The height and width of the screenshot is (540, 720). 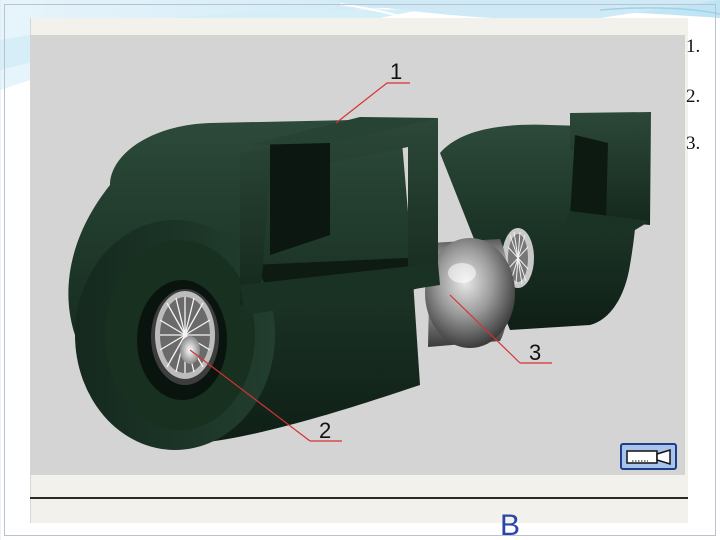 What do you see at coordinates (510, 525) in the screenshot?
I see `bottom-partial-text: В` at bounding box center [510, 525].